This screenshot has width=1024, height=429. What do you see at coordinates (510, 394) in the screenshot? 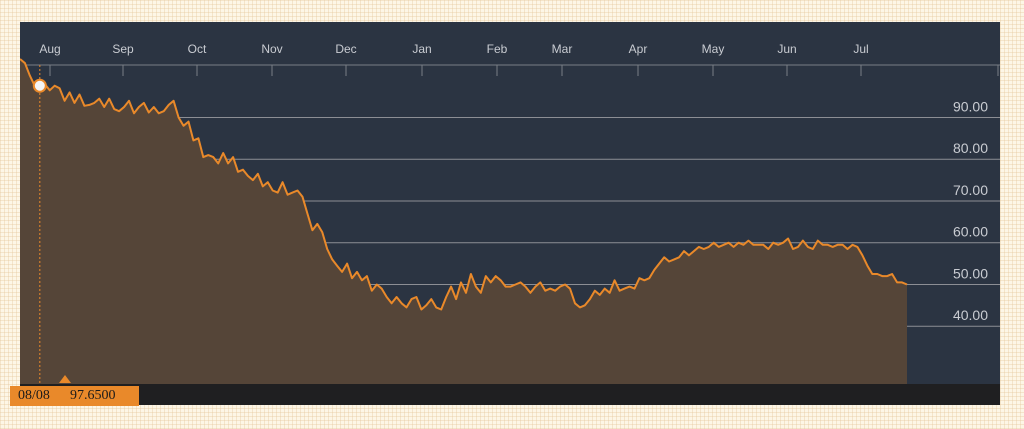
I see `bottom-bar` at bounding box center [510, 394].